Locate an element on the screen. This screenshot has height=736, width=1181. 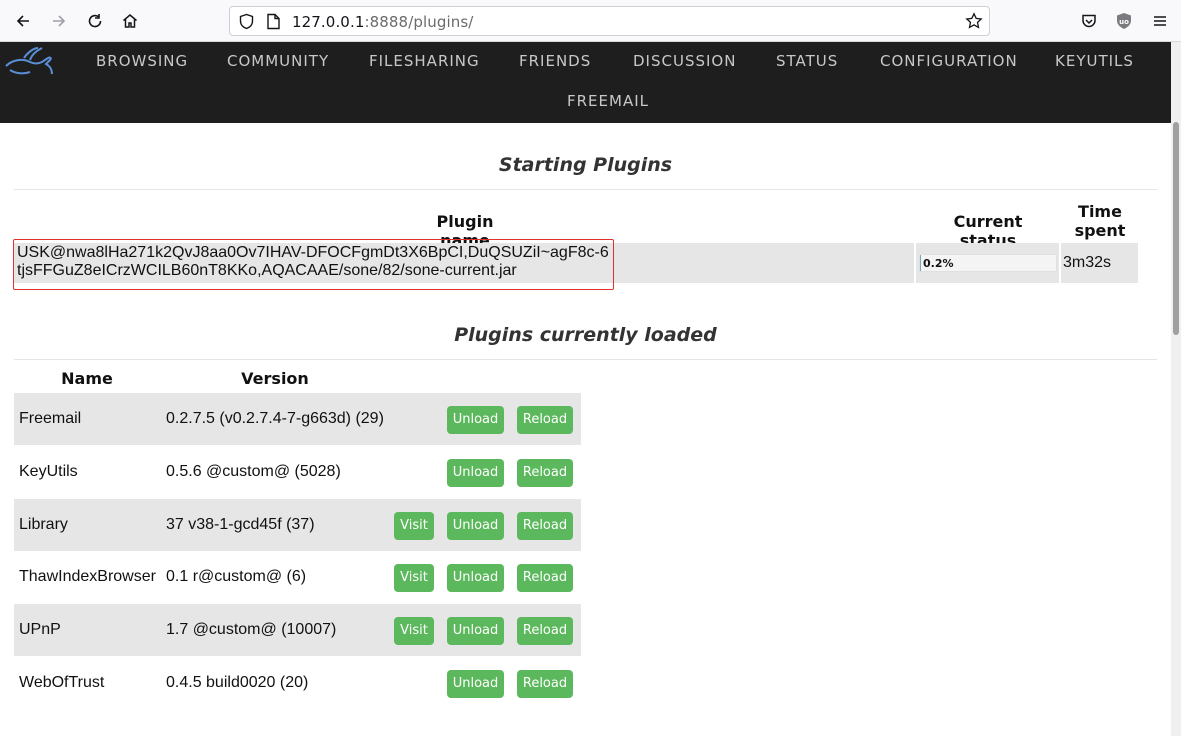
plugin-version: 0.2.7.5 (v0.2.7.4-7-g663d) (29) is located at coordinates (275, 418).